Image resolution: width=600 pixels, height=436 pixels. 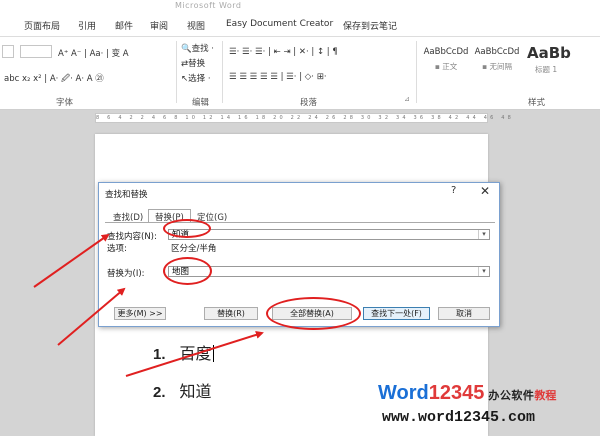 What do you see at coordinates (71, 260) in the screenshot?
I see `arrow-to-find-field` at bounding box center [71, 260].